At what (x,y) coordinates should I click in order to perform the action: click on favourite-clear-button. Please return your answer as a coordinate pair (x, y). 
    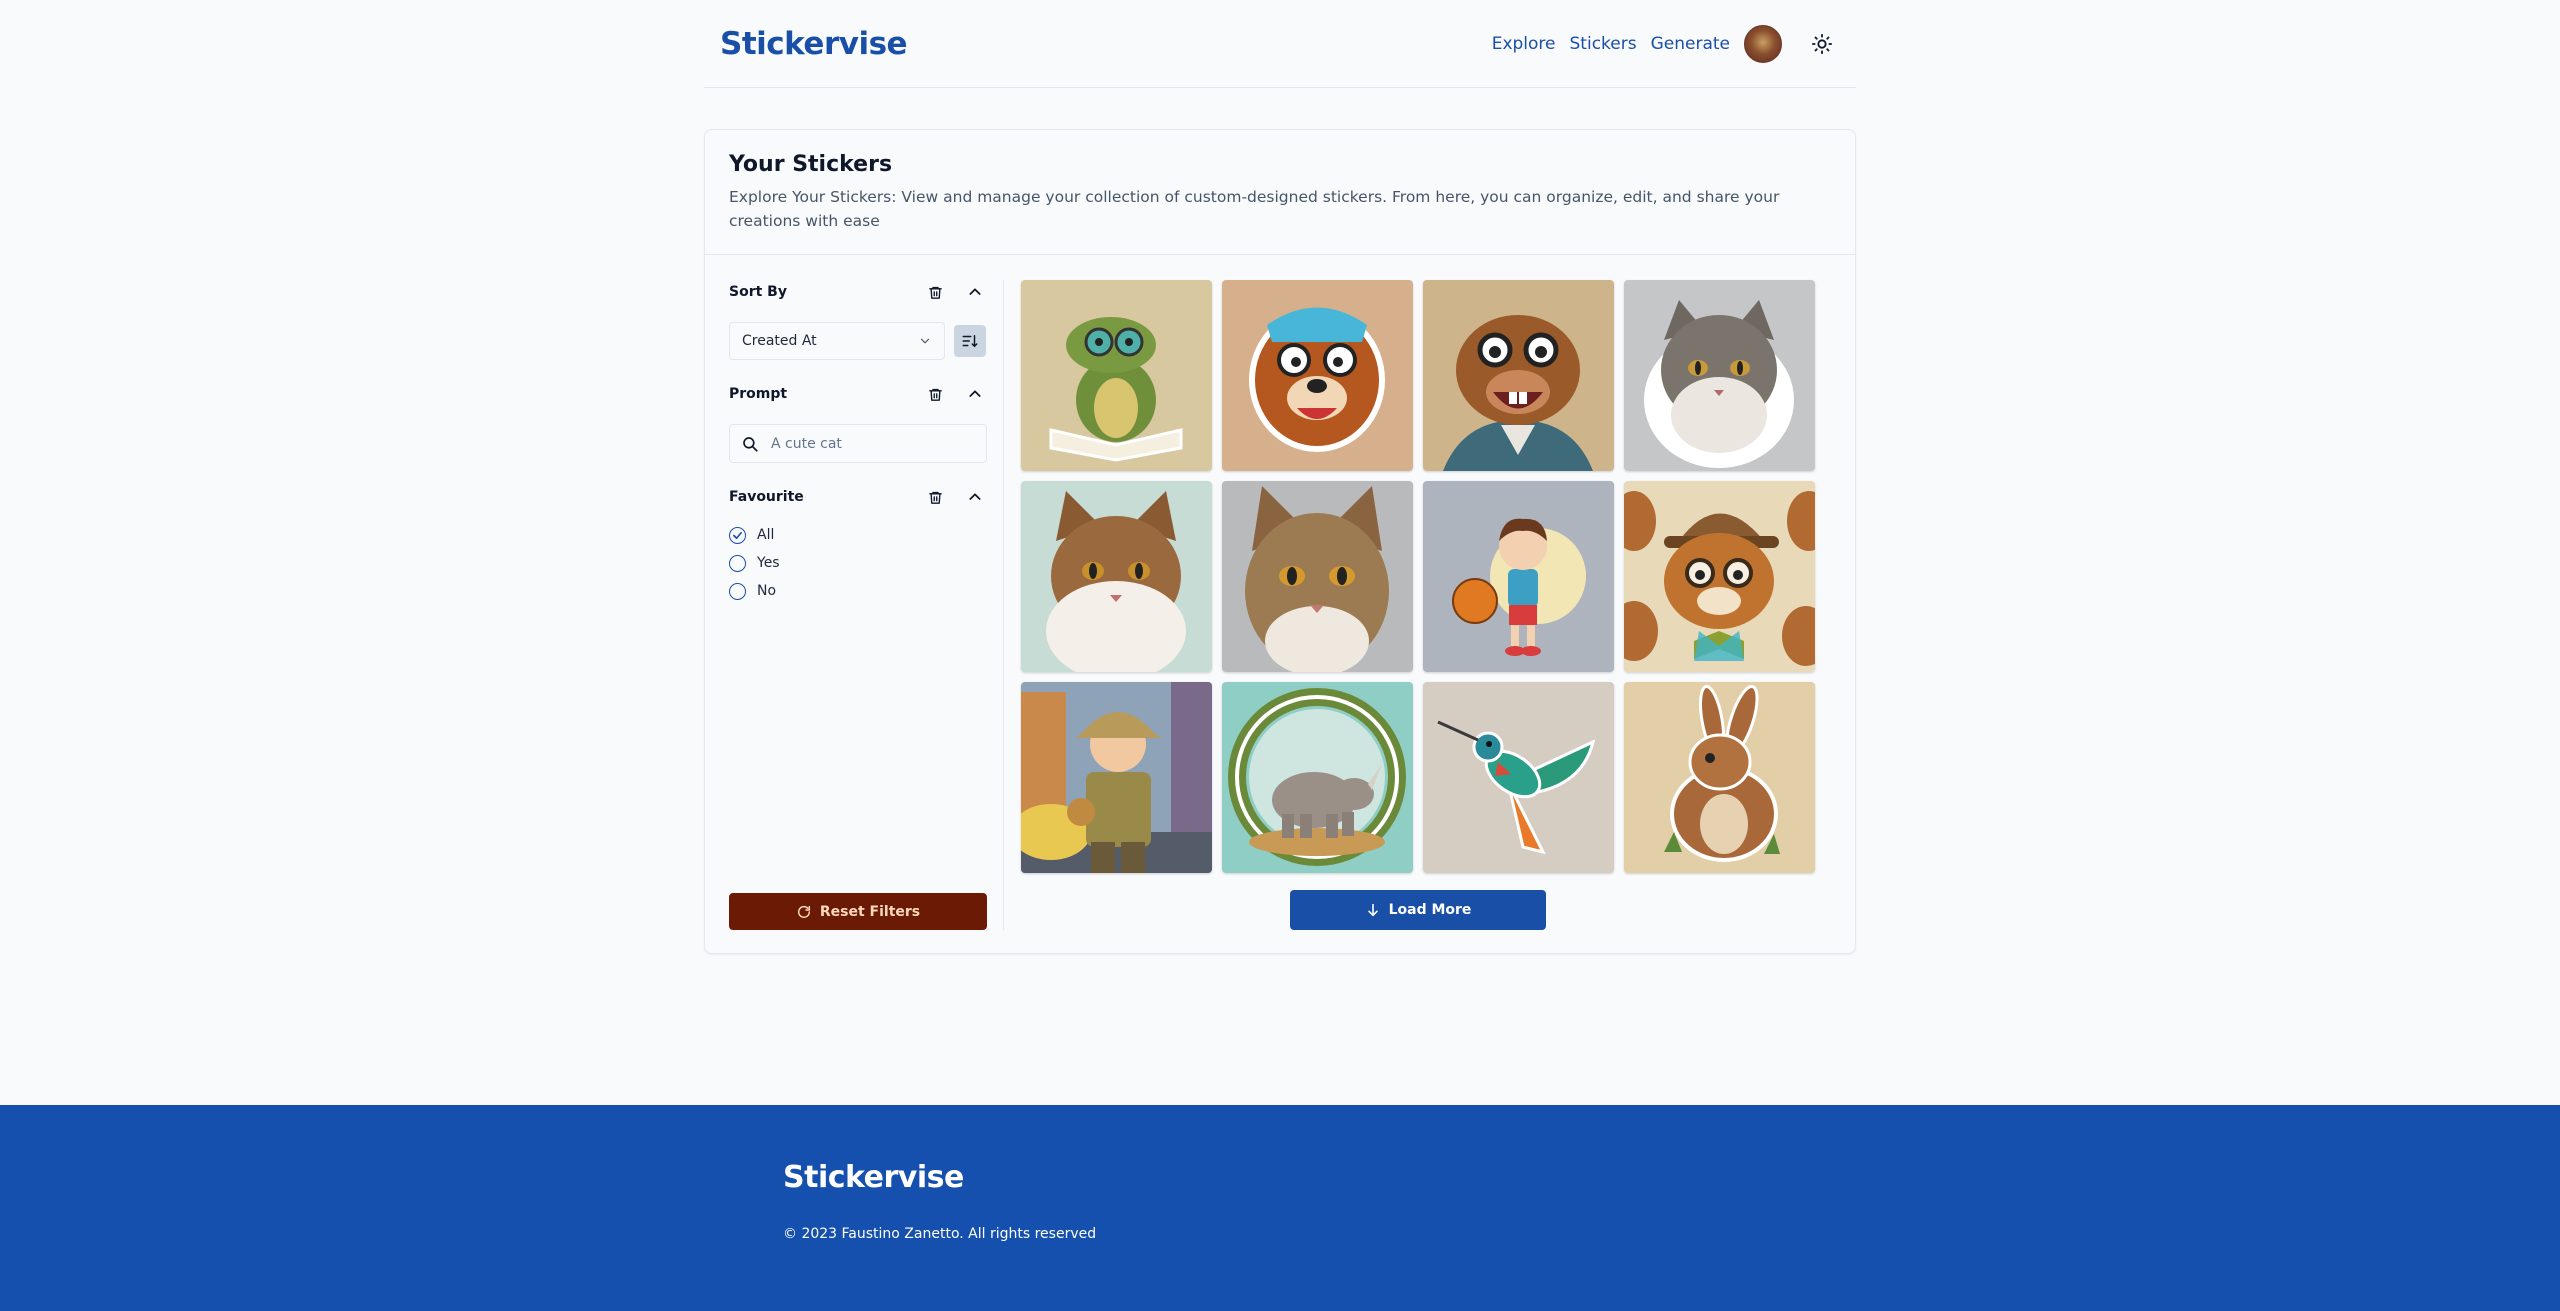
    Looking at the image, I should click on (935, 497).